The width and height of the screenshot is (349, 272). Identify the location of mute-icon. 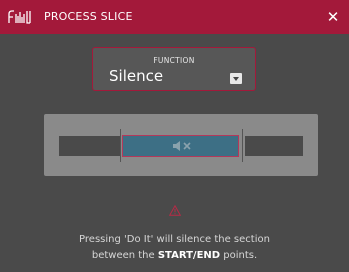
(182, 146).